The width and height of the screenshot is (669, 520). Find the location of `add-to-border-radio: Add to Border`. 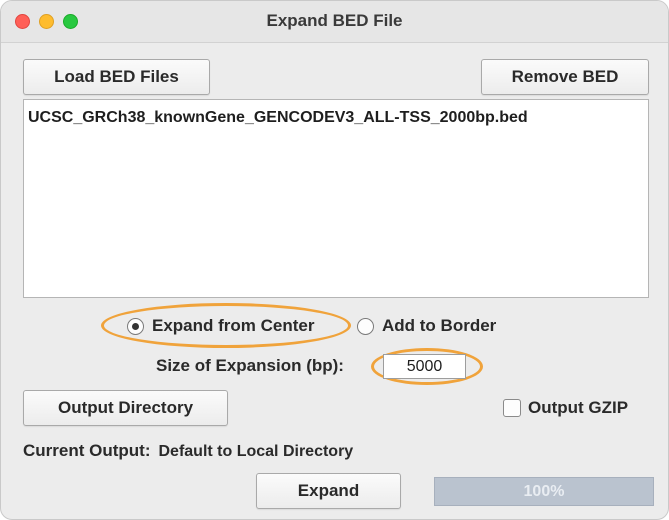

add-to-border-radio: Add to Border is located at coordinates (426, 326).